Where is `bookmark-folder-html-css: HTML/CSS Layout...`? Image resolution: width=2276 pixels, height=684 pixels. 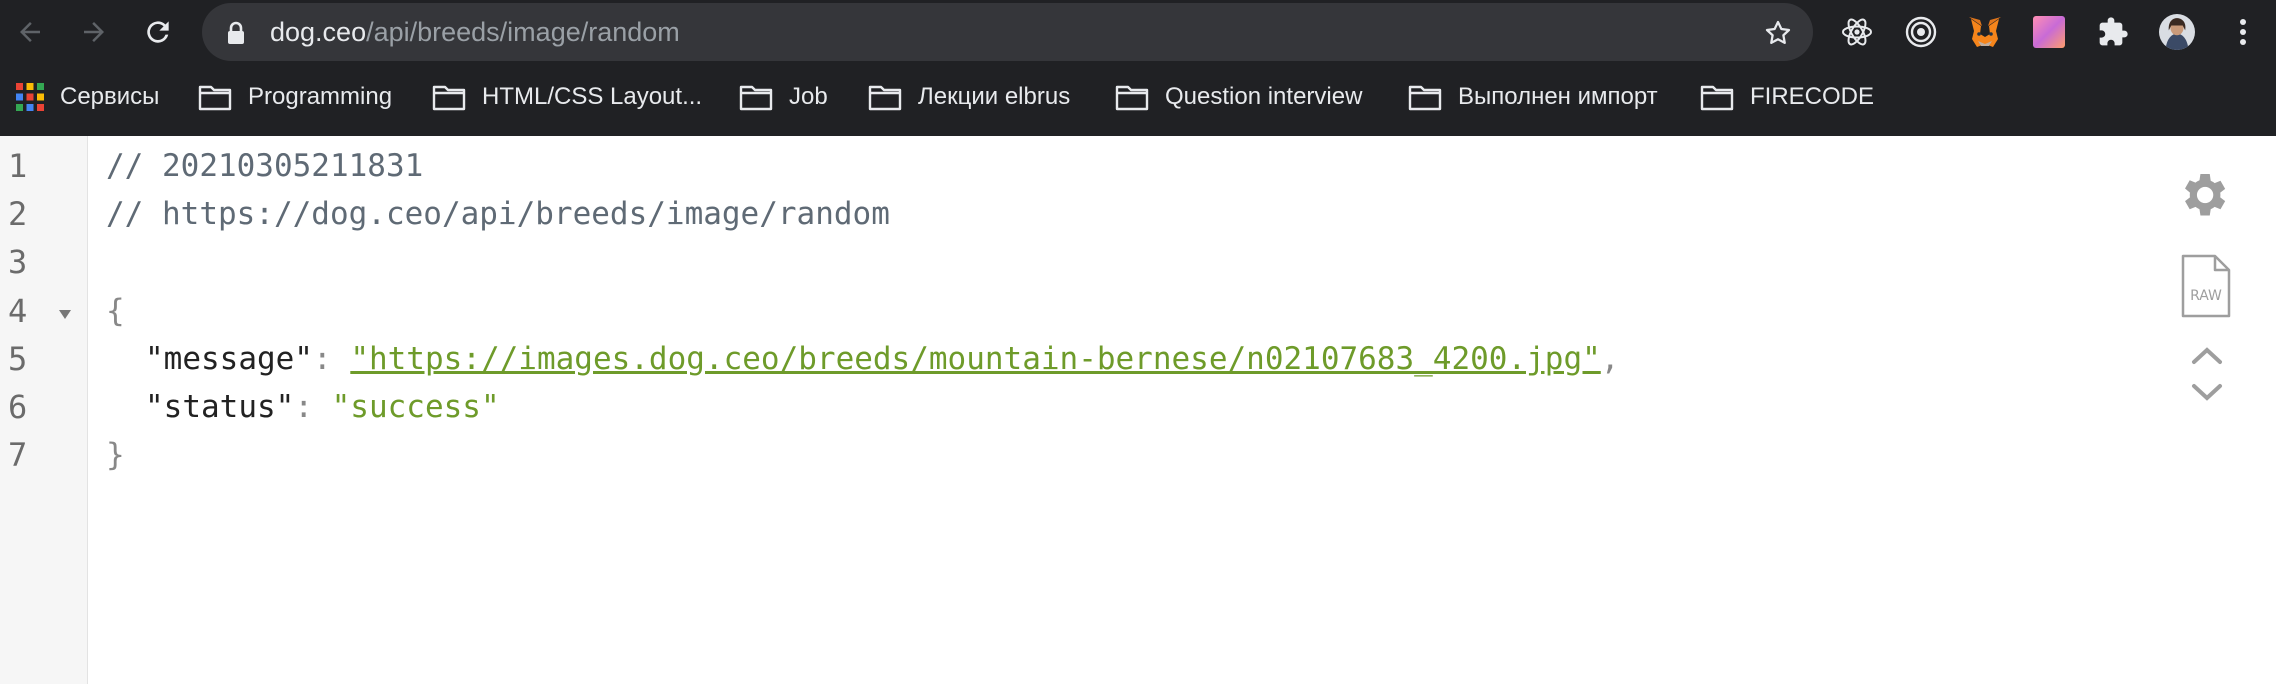 bookmark-folder-html-css: HTML/CSS Layout... is located at coordinates (567, 97).